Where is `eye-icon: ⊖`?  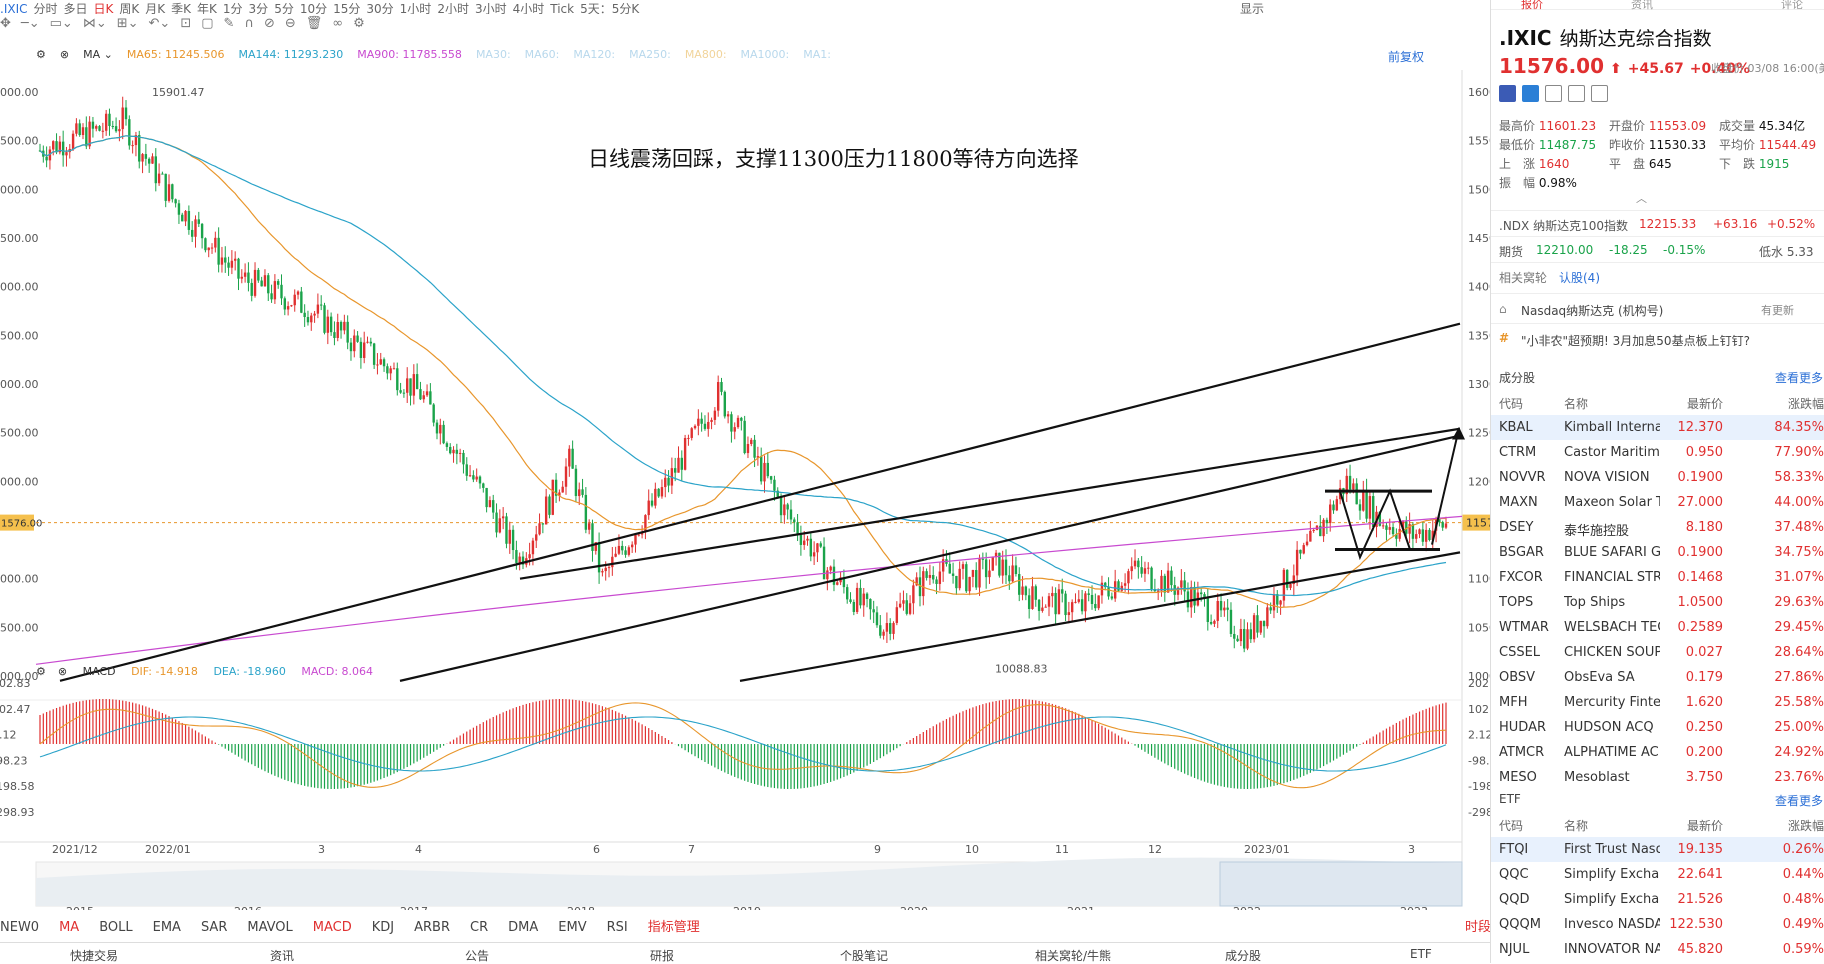
eye-icon: ⊖ is located at coordinates (290, 23).